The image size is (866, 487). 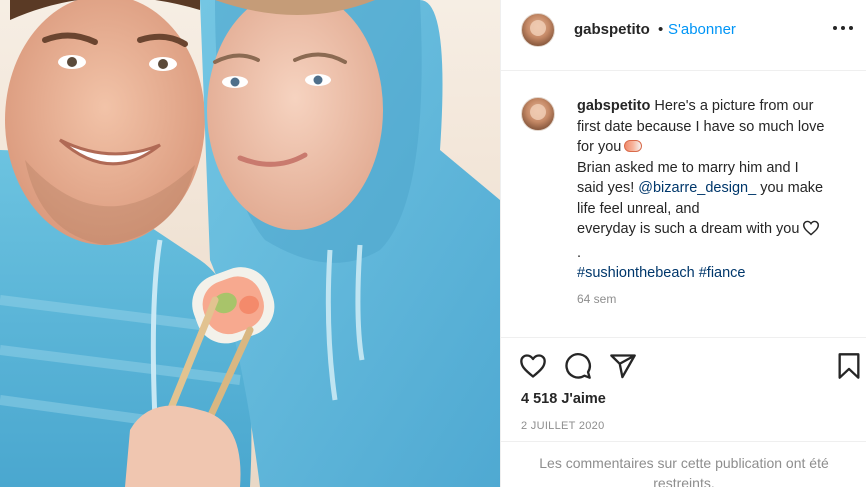 I want to click on post-actions: 4 518 J'aime 2 JUILLET 2020, so click(x=683, y=389).